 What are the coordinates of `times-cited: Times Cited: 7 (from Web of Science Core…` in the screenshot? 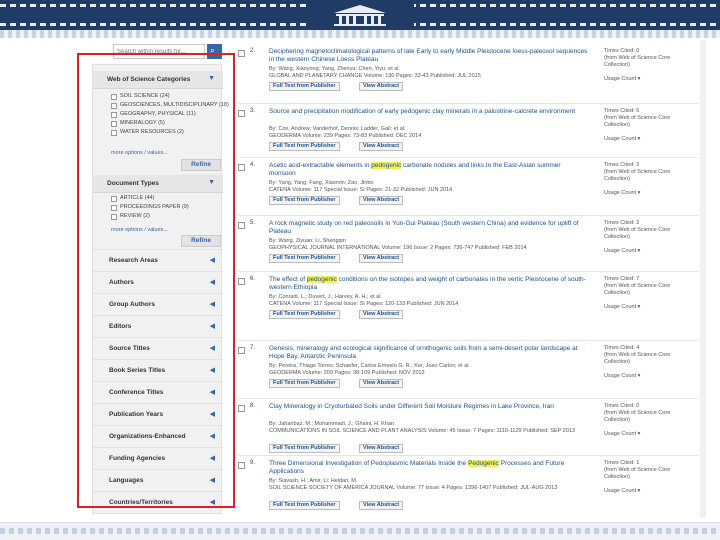 It's located at (649, 286).